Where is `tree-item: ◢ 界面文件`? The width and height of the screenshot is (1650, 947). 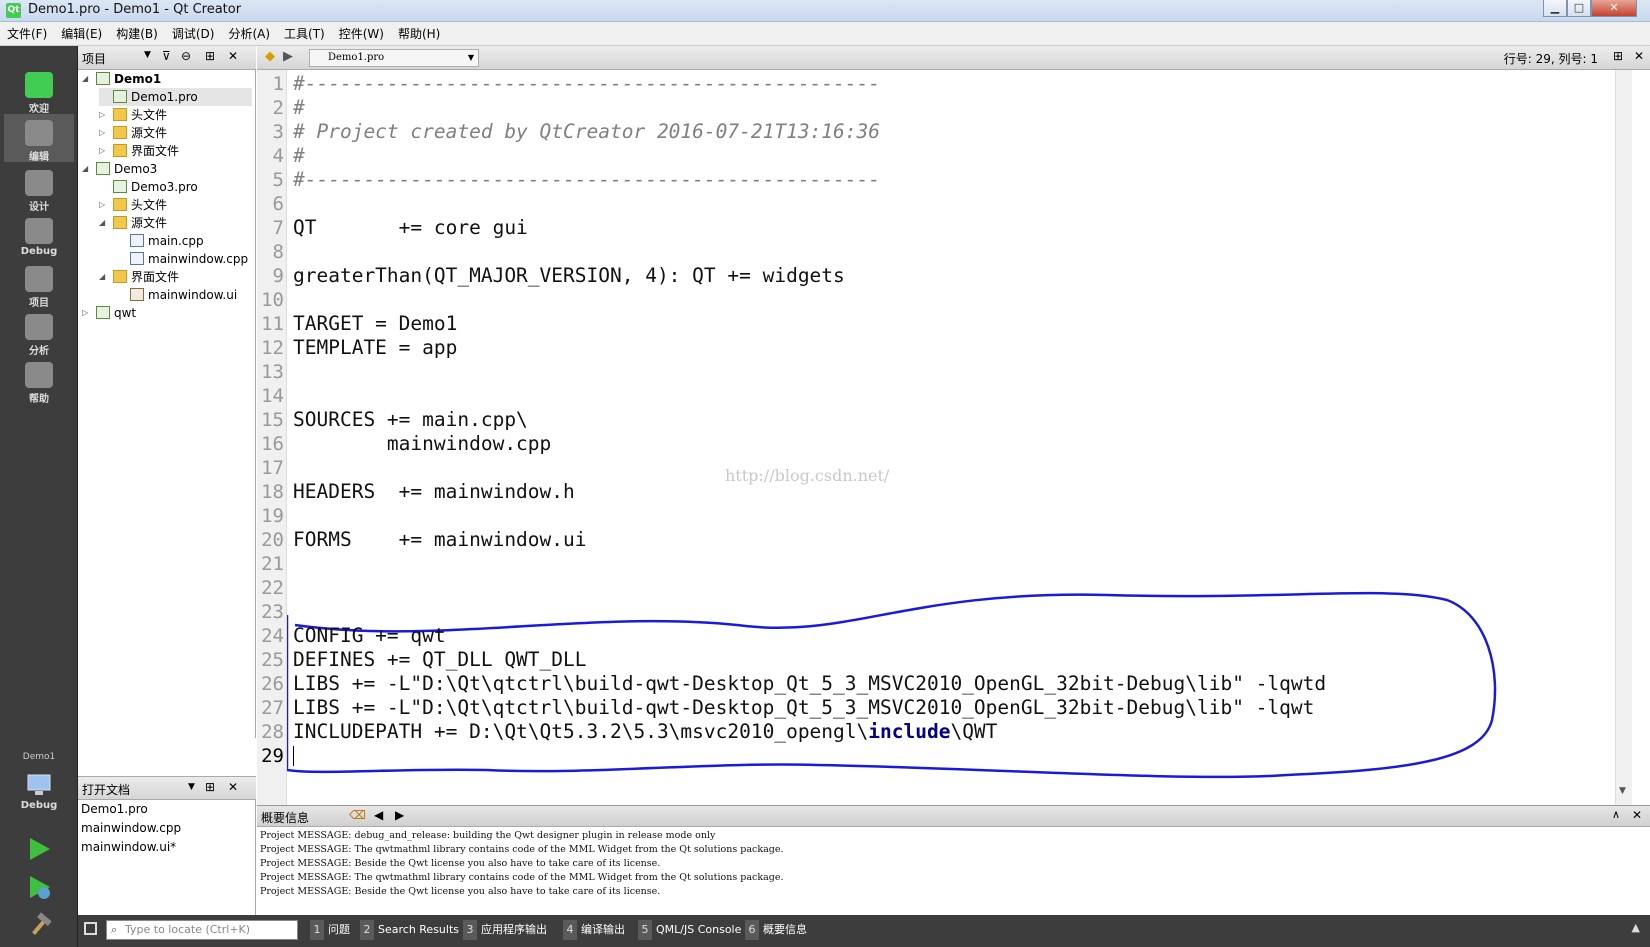 tree-item: ◢ 界面文件 is located at coordinates (139, 277).